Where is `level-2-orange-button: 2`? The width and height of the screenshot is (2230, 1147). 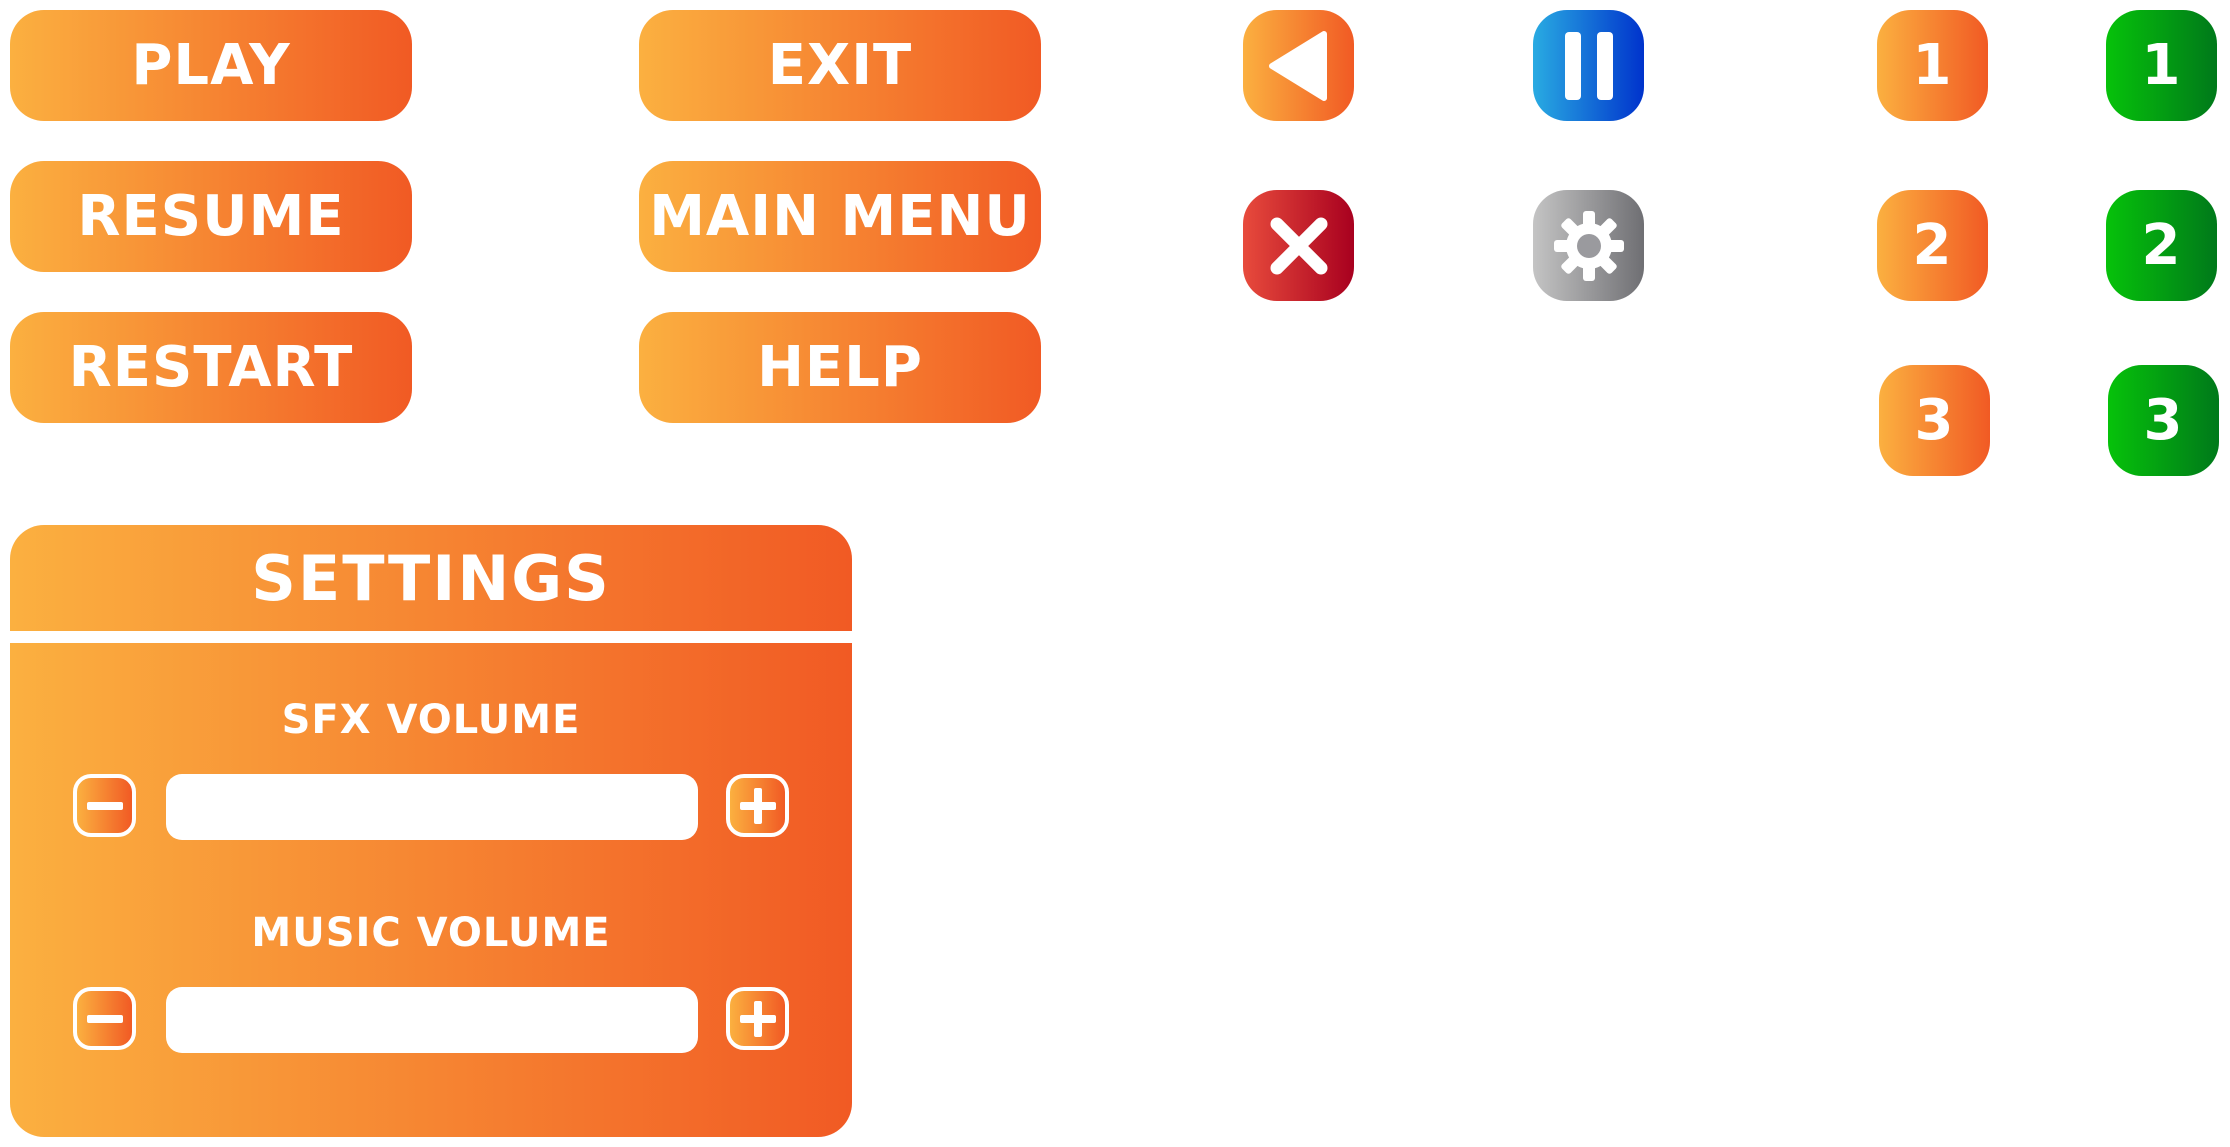 level-2-orange-button: 2 is located at coordinates (1932, 245).